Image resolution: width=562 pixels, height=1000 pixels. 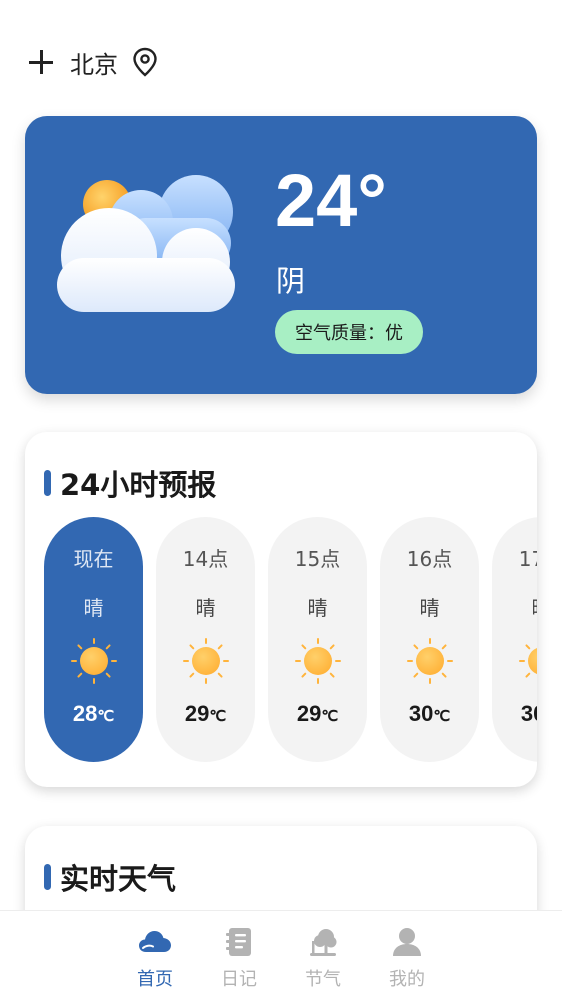 I want to click on tab-label: 首页, so click(x=155, y=979).